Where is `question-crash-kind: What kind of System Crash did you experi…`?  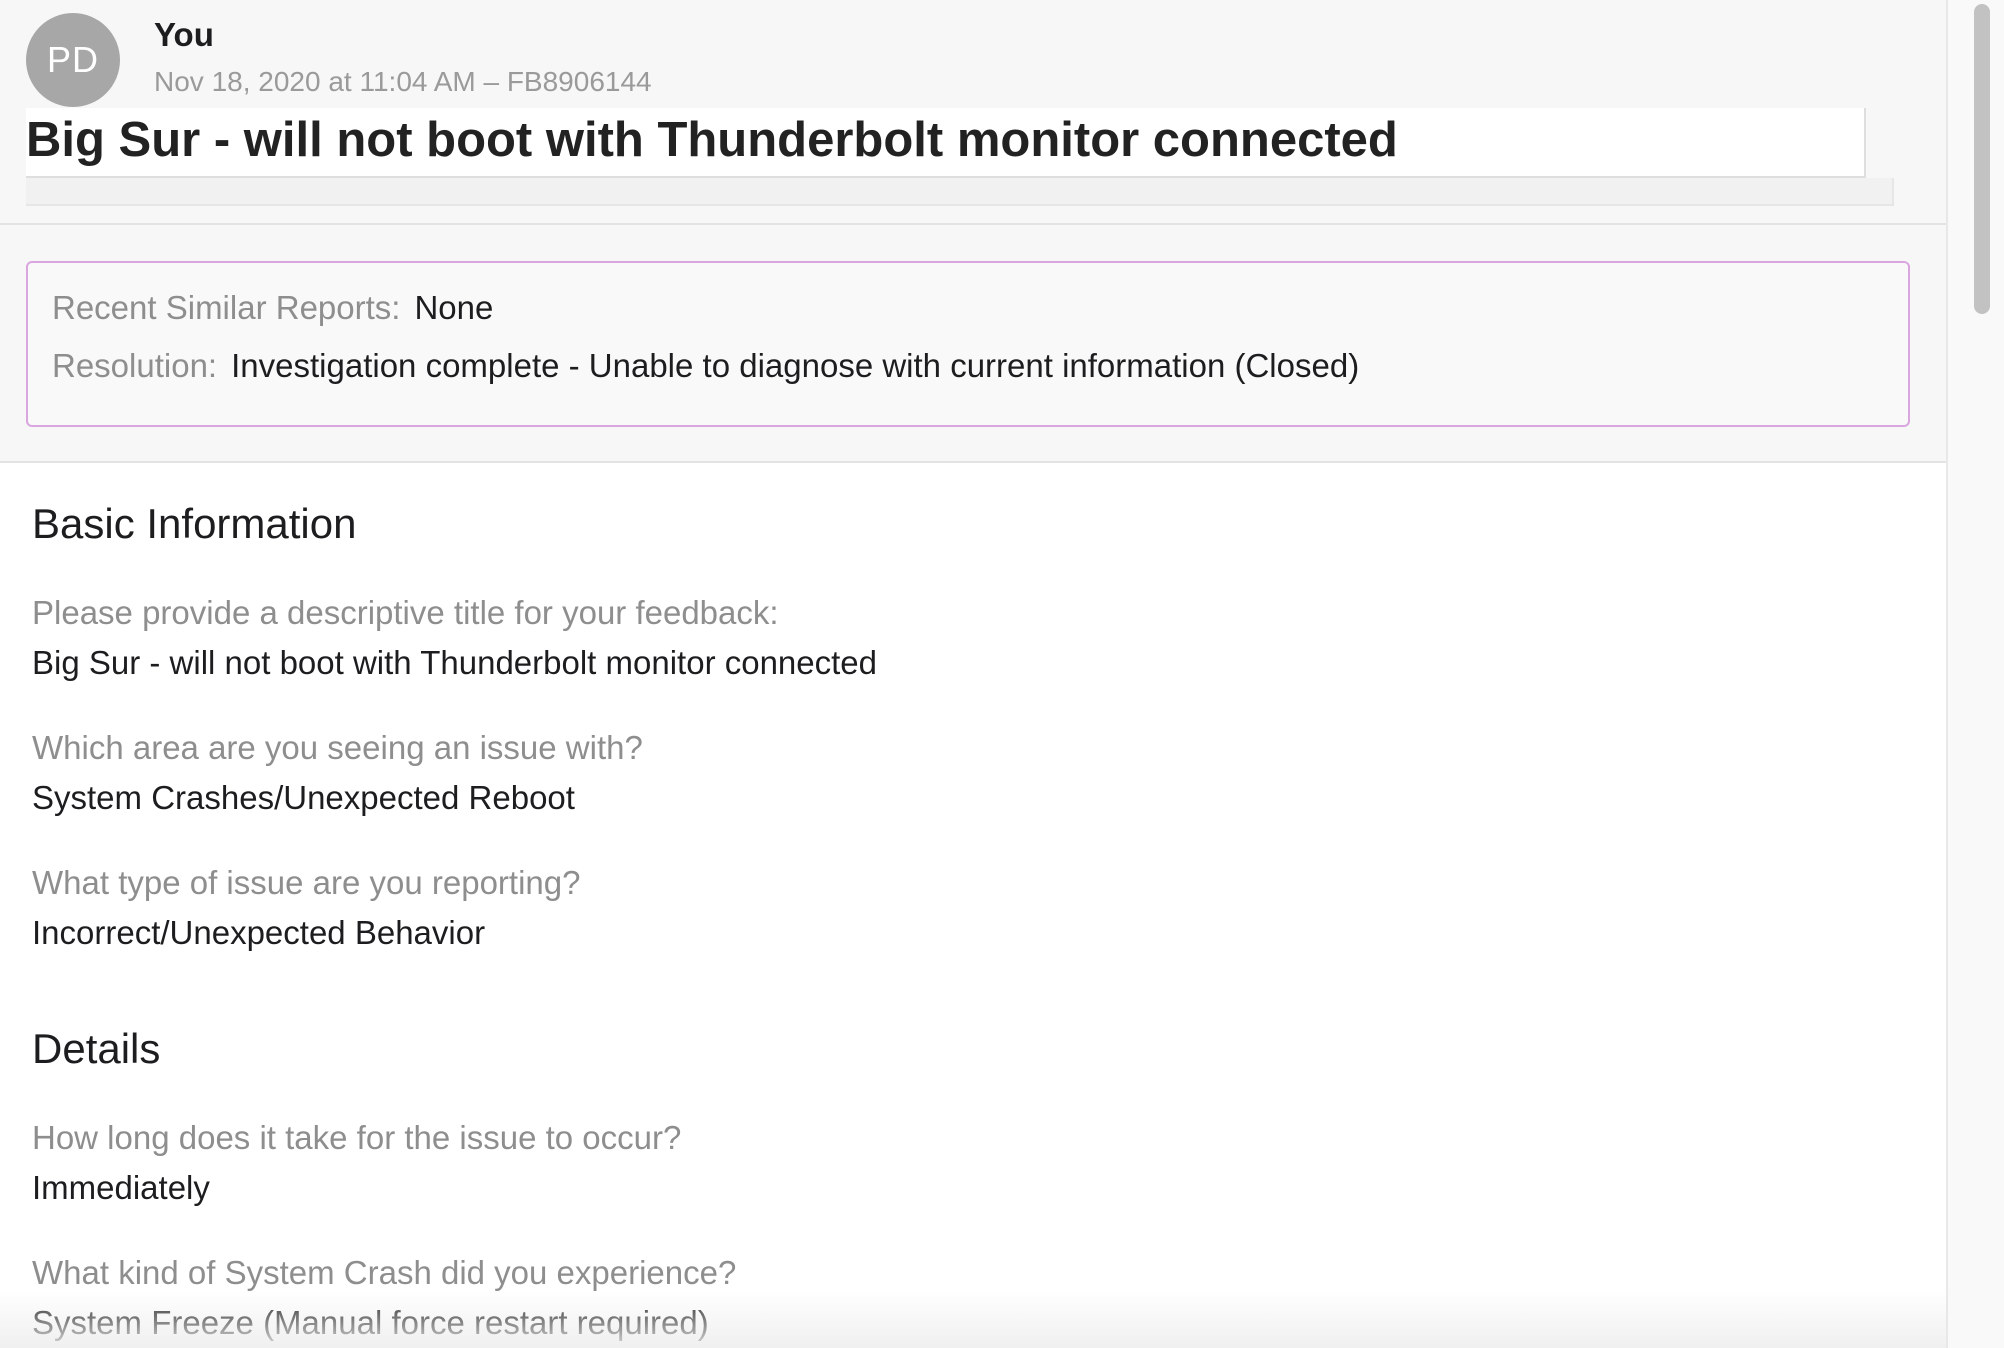
question-crash-kind: What kind of System Crash did you experi… is located at coordinates (384, 1272).